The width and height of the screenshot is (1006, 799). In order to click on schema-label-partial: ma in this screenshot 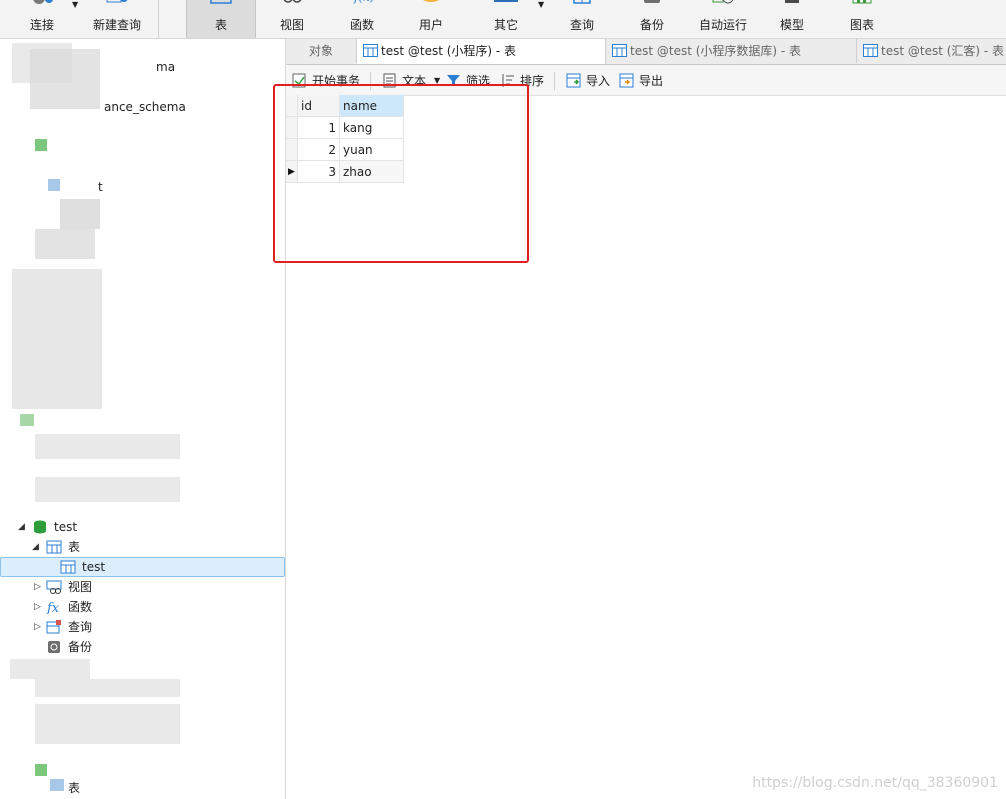, I will do `click(166, 67)`.